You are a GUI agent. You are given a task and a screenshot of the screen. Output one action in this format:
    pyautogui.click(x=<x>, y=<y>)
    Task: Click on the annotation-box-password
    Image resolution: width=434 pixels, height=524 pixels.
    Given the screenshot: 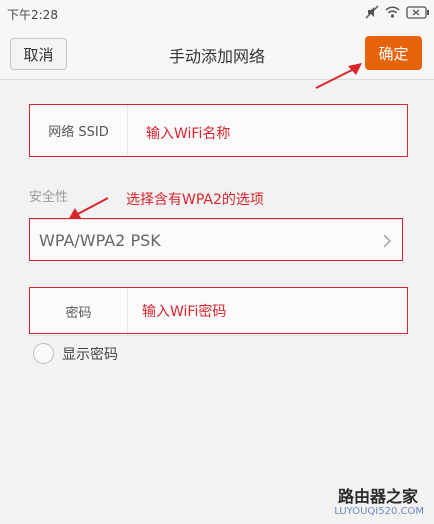 What is the action you would take?
    pyautogui.click(x=218, y=310)
    